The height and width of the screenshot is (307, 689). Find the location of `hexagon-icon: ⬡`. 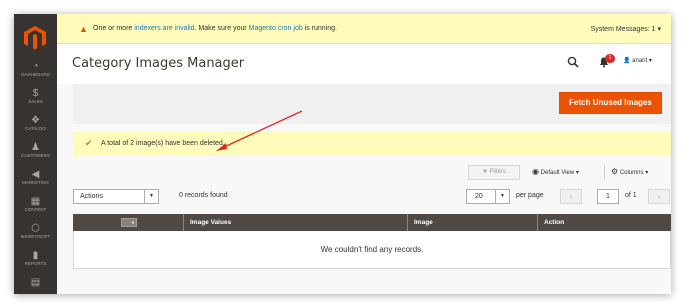

hexagon-icon: ⬡ is located at coordinates (35, 228).